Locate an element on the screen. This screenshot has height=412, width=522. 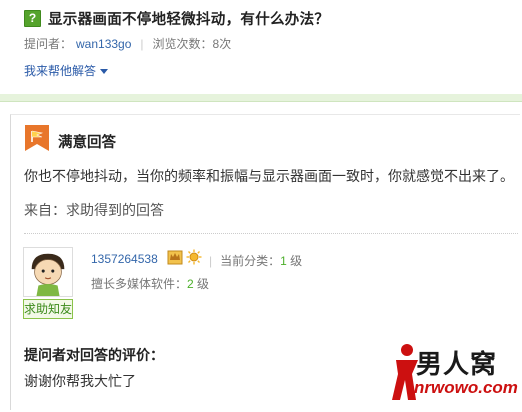
expertise-label: 擅长多媒体软件： is located at coordinates (139, 284).